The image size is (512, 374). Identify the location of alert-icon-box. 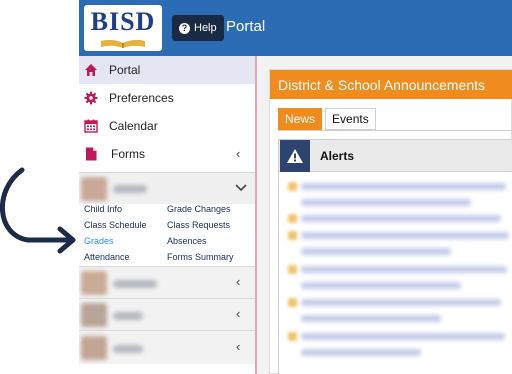
(295, 156).